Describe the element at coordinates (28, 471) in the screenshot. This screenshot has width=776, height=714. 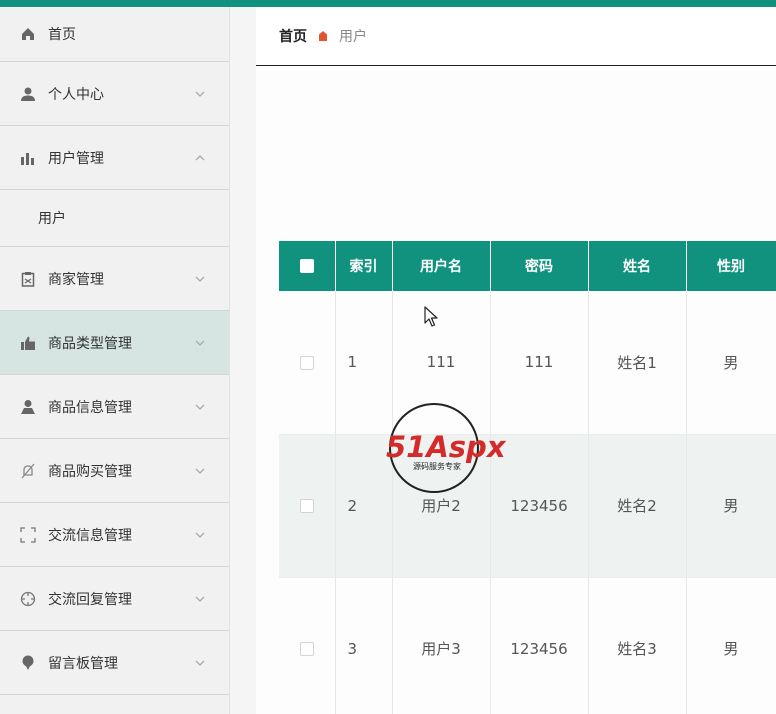
I see `bell-off-icon` at that location.